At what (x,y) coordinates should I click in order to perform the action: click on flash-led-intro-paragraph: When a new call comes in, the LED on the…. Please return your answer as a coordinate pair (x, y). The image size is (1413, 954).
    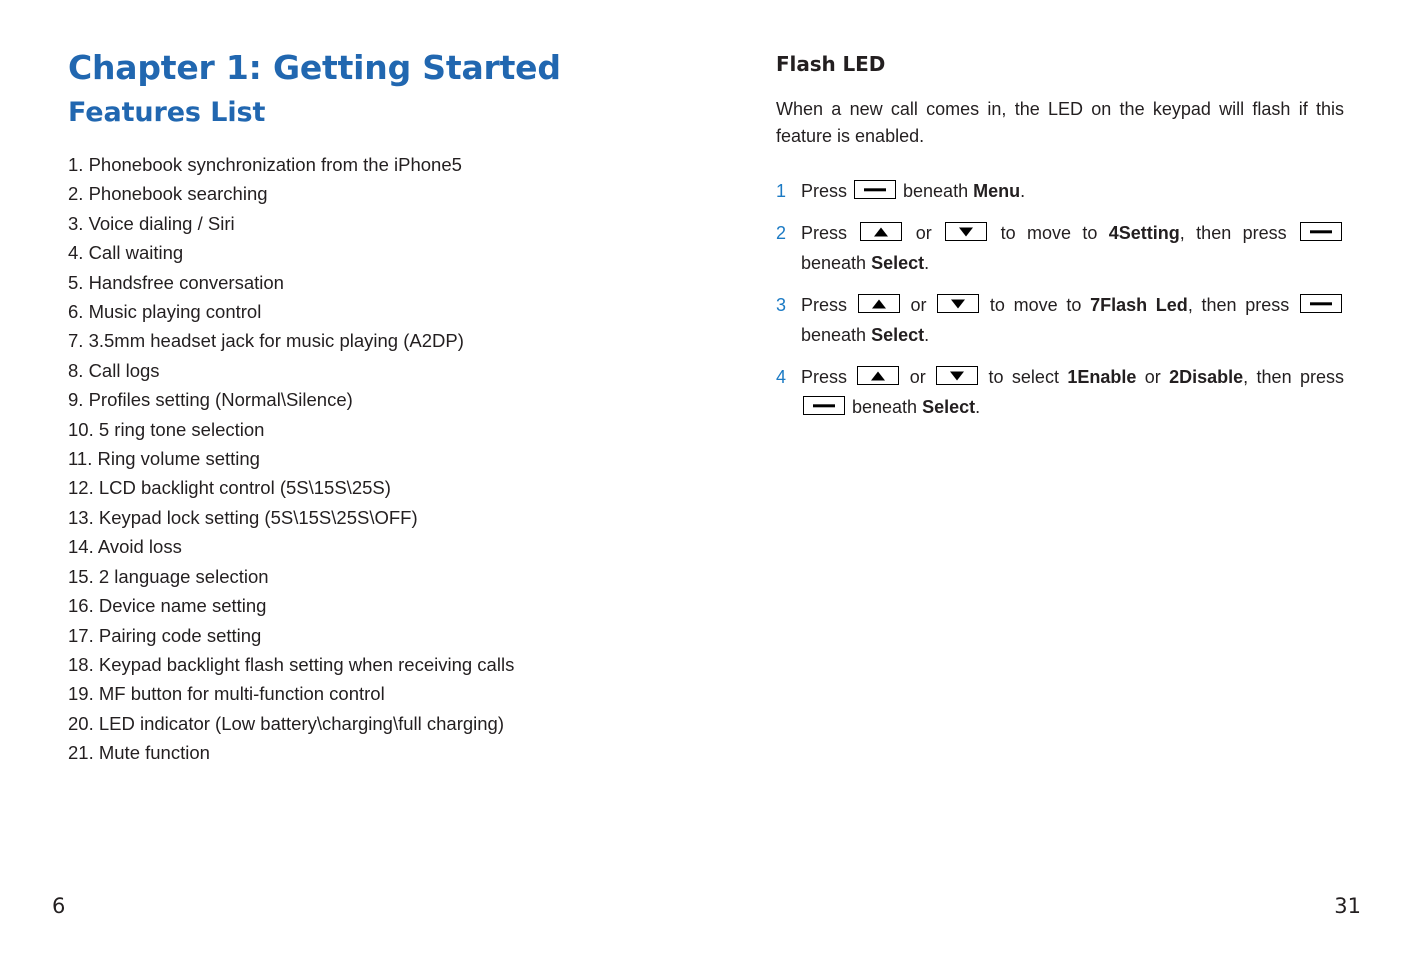
    Looking at the image, I should click on (1060, 122).